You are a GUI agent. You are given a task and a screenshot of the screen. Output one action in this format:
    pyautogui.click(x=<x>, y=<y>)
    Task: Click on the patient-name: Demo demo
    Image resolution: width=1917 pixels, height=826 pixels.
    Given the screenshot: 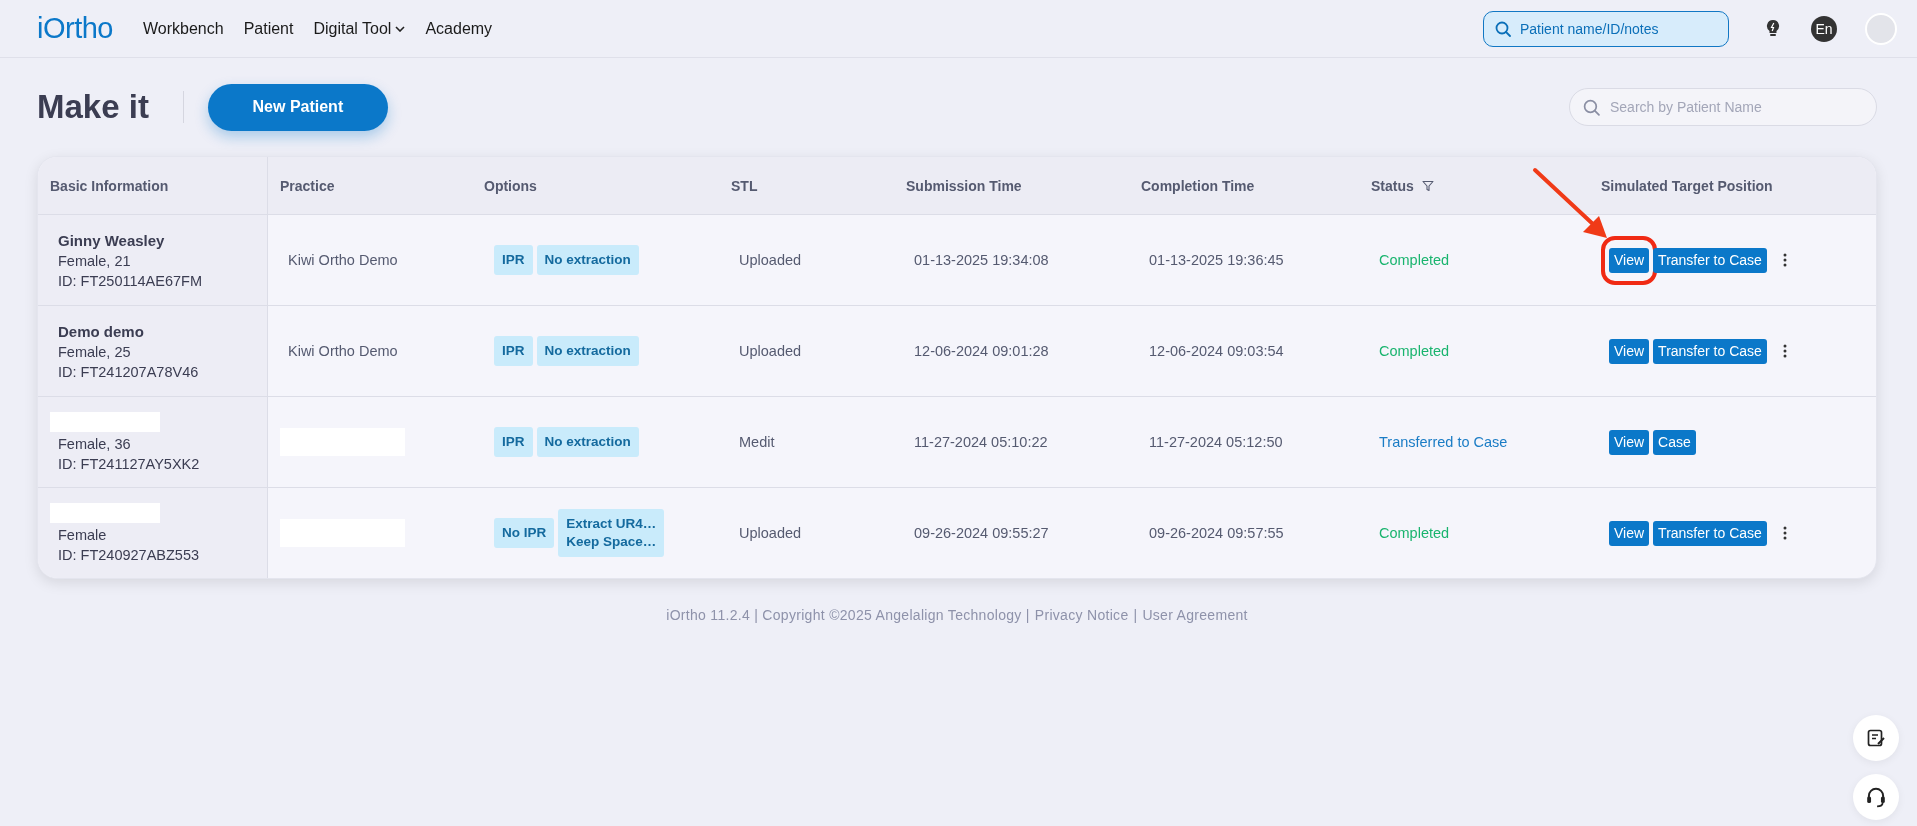 What is the action you would take?
    pyautogui.click(x=101, y=331)
    